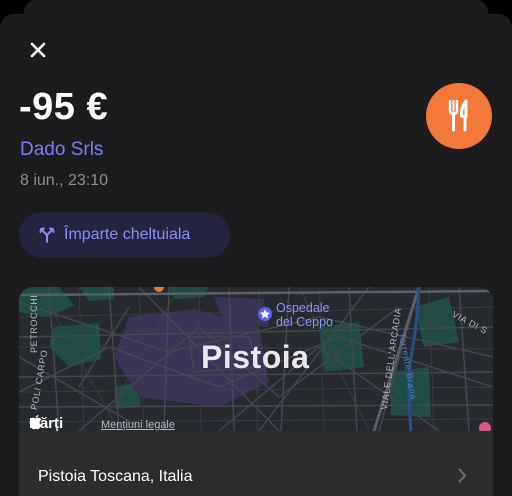 This screenshot has width=512, height=496. Describe the element at coordinates (256, 470) in the screenshot. I see `address-row: Pistoia Toscana, Italia` at that location.